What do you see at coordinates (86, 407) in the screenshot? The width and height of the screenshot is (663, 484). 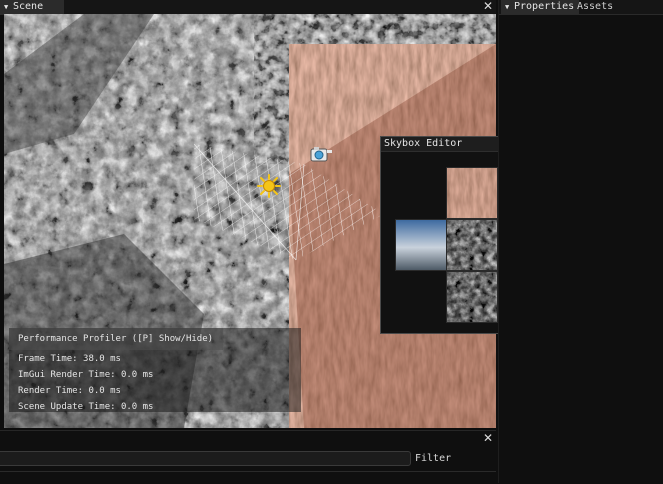 I see `profiler-scene-update-time: Scene Update Time: 0.0 ms` at bounding box center [86, 407].